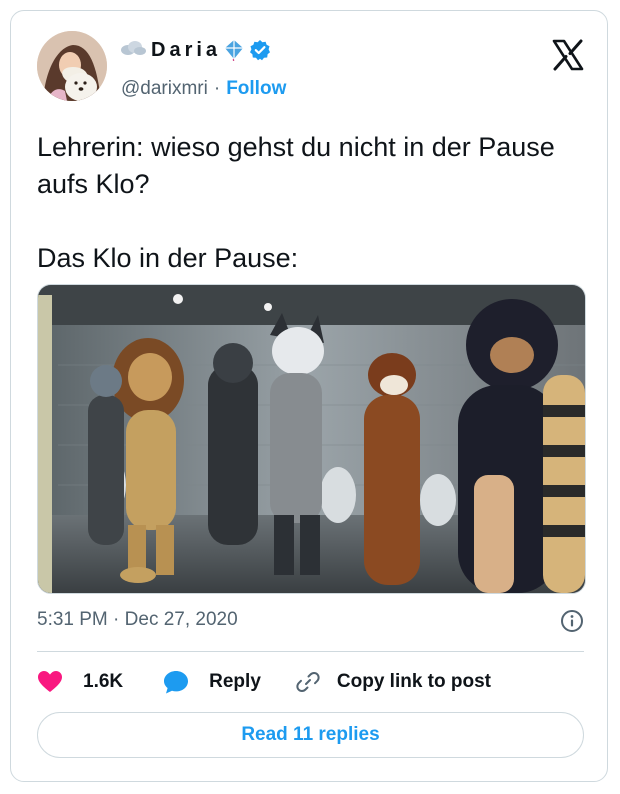 Image resolution: width=620 pixels, height=794 pixels. What do you see at coordinates (80, 682) in the screenshot?
I see `like-button: 1.6K` at bounding box center [80, 682].